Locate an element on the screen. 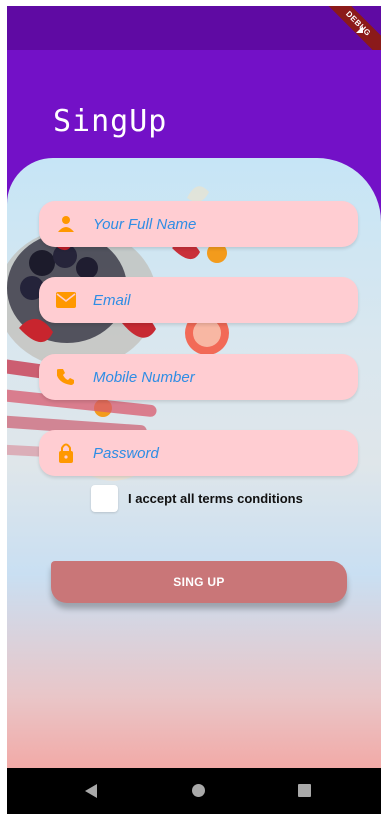  terms-checkbox is located at coordinates (104, 498).